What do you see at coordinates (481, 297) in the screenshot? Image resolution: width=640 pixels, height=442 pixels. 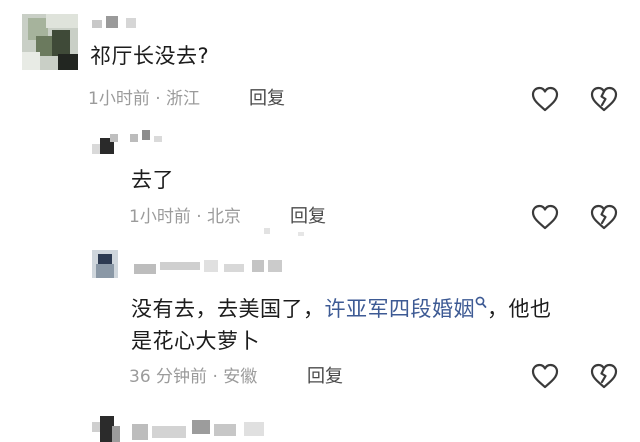 I see `search-icon` at bounding box center [481, 297].